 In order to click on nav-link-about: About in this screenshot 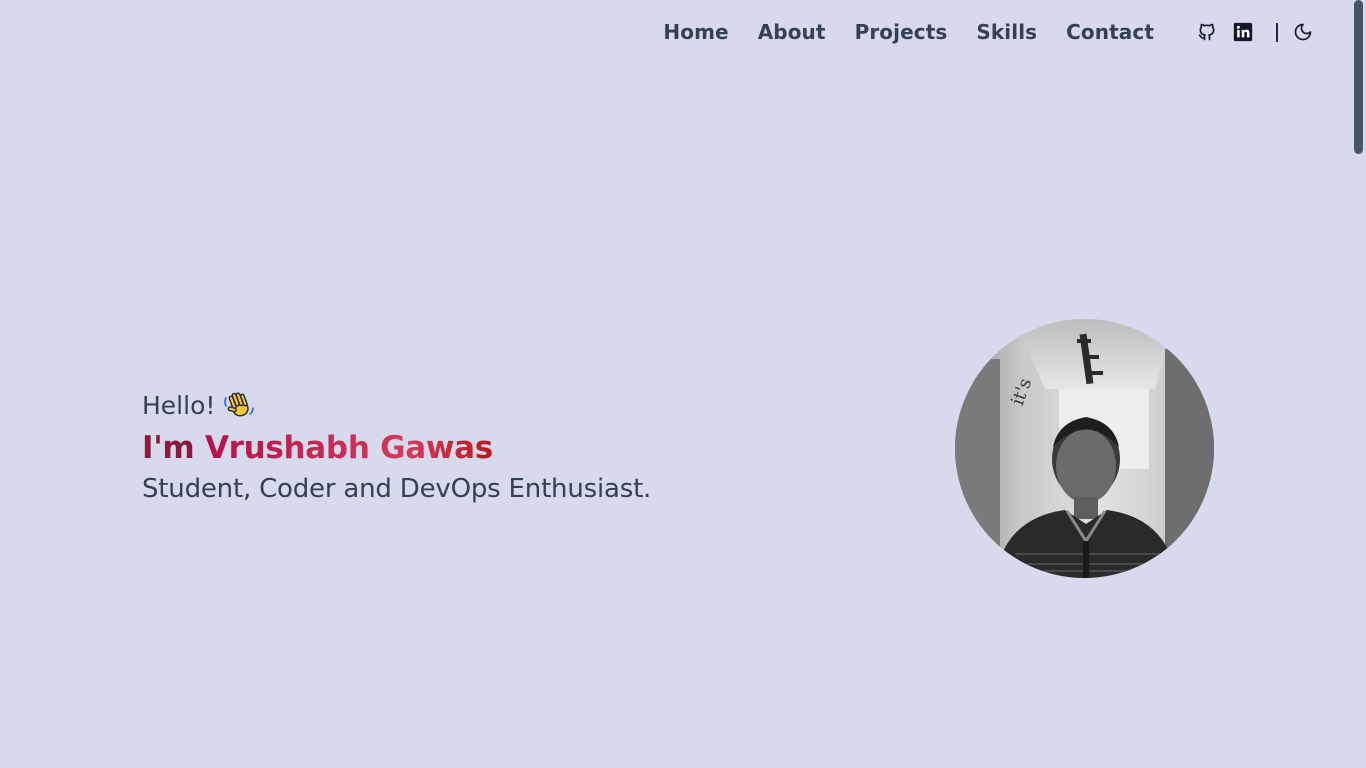, I will do `click(792, 32)`.